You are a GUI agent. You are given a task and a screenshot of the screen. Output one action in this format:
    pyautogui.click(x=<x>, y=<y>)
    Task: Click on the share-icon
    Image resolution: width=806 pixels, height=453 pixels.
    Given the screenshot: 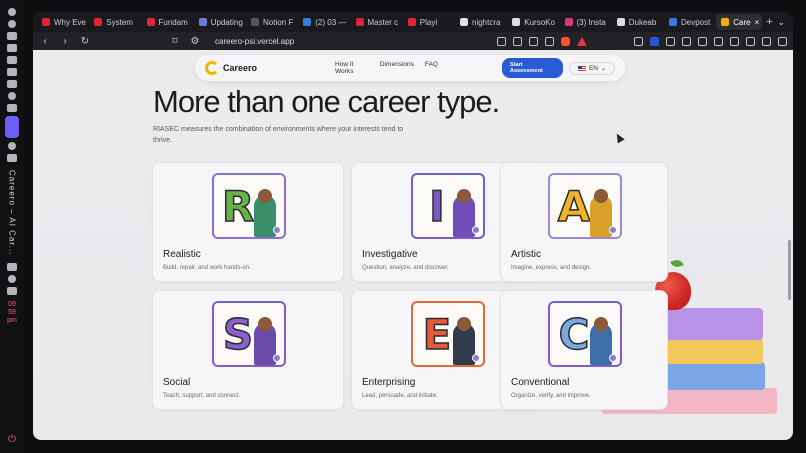 What is the action you would take?
    pyautogui.click(x=549, y=41)
    